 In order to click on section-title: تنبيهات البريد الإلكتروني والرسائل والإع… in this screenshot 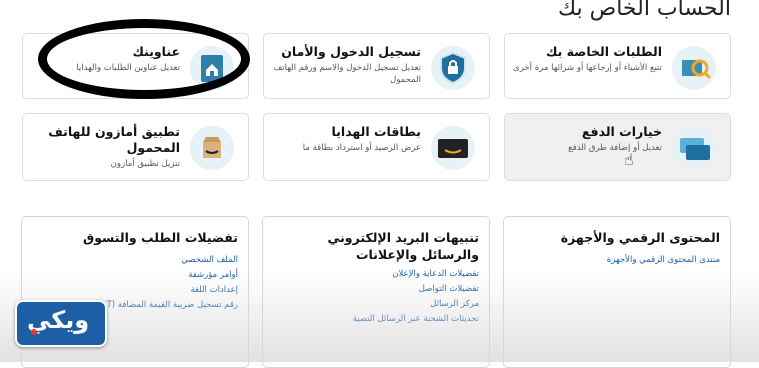, I will do `click(403, 246)`.